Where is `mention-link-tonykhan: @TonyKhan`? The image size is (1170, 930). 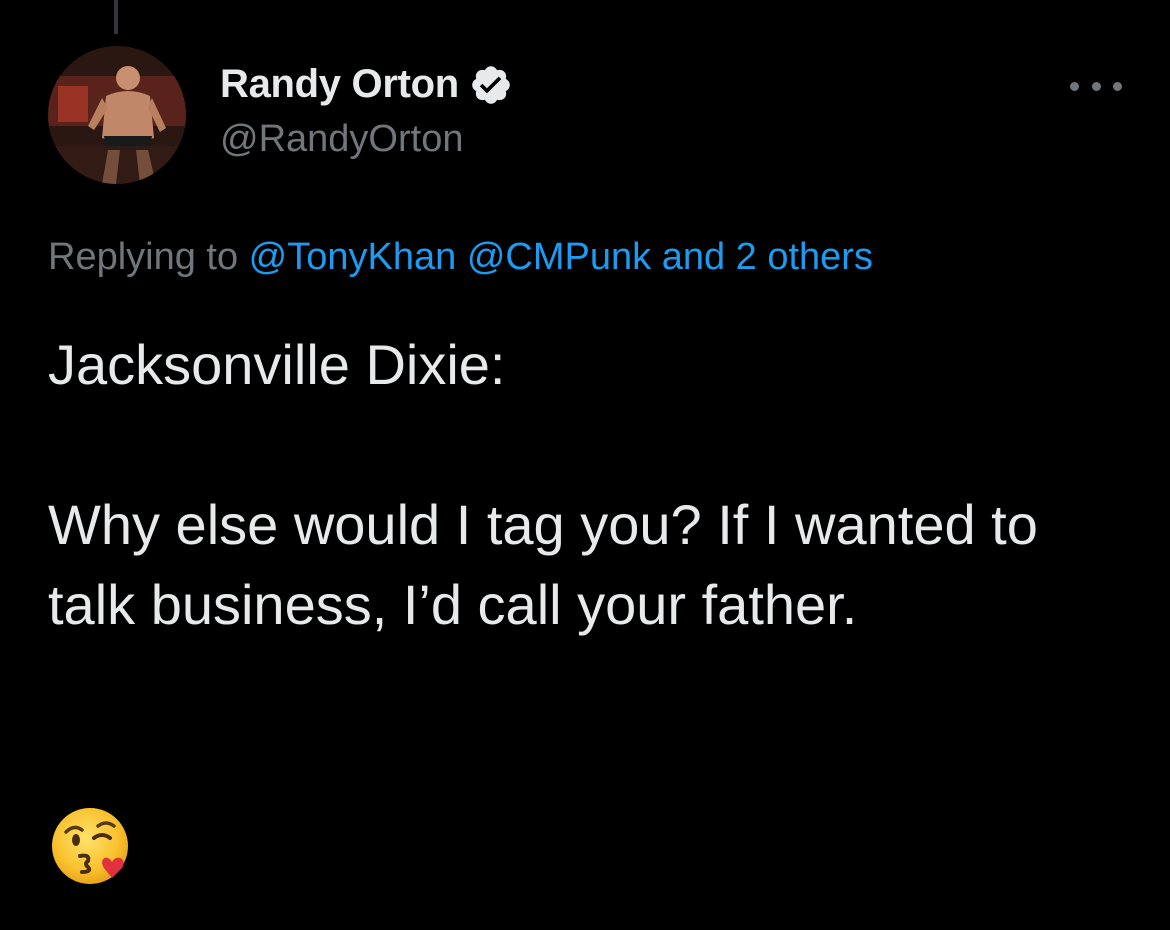 mention-link-tonykhan: @TonyKhan is located at coordinates (353, 257).